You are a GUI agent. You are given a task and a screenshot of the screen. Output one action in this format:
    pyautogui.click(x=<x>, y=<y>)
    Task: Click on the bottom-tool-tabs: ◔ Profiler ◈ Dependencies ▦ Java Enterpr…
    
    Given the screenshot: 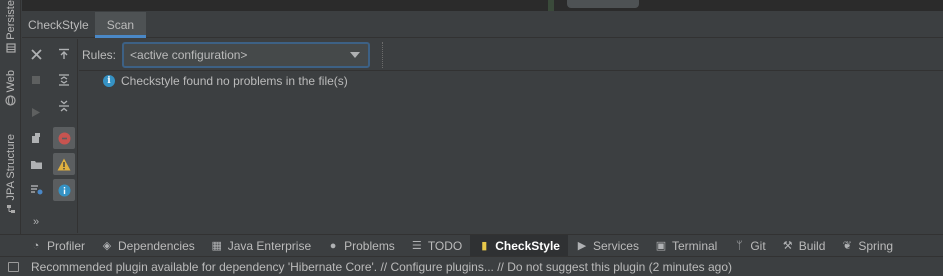 What is the action you would take?
    pyautogui.click(x=471, y=245)
    